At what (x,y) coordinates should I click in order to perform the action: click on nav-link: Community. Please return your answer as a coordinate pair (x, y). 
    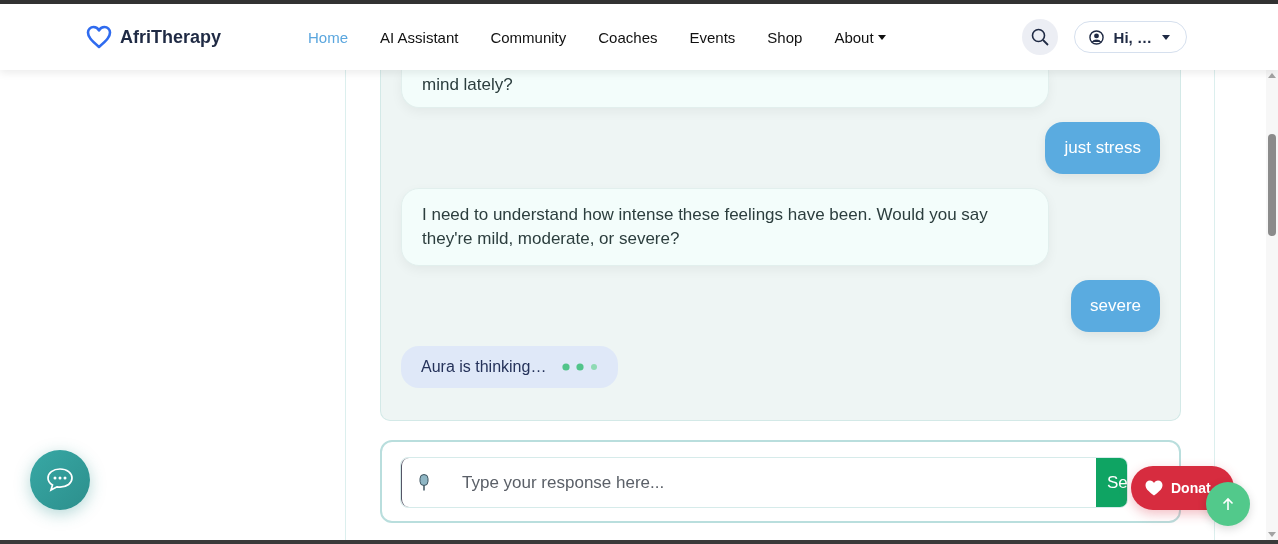
    Looking at the image, I should click on (528, 37).